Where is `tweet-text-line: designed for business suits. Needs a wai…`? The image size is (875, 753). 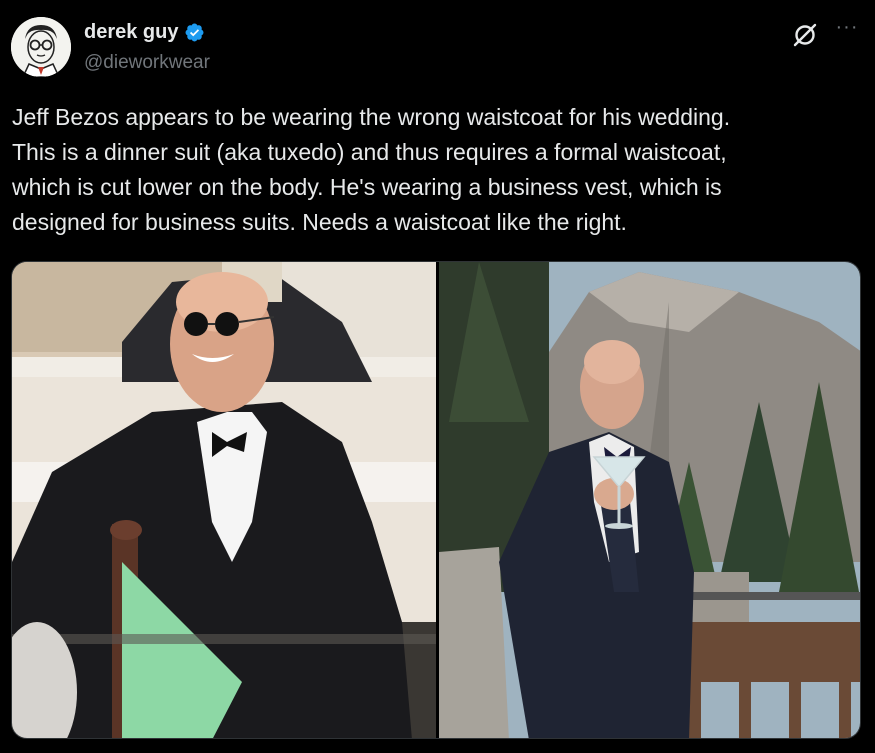
tweet-text-line: designed for business suits. Needs a wai… is located at coordinates (319, 222).